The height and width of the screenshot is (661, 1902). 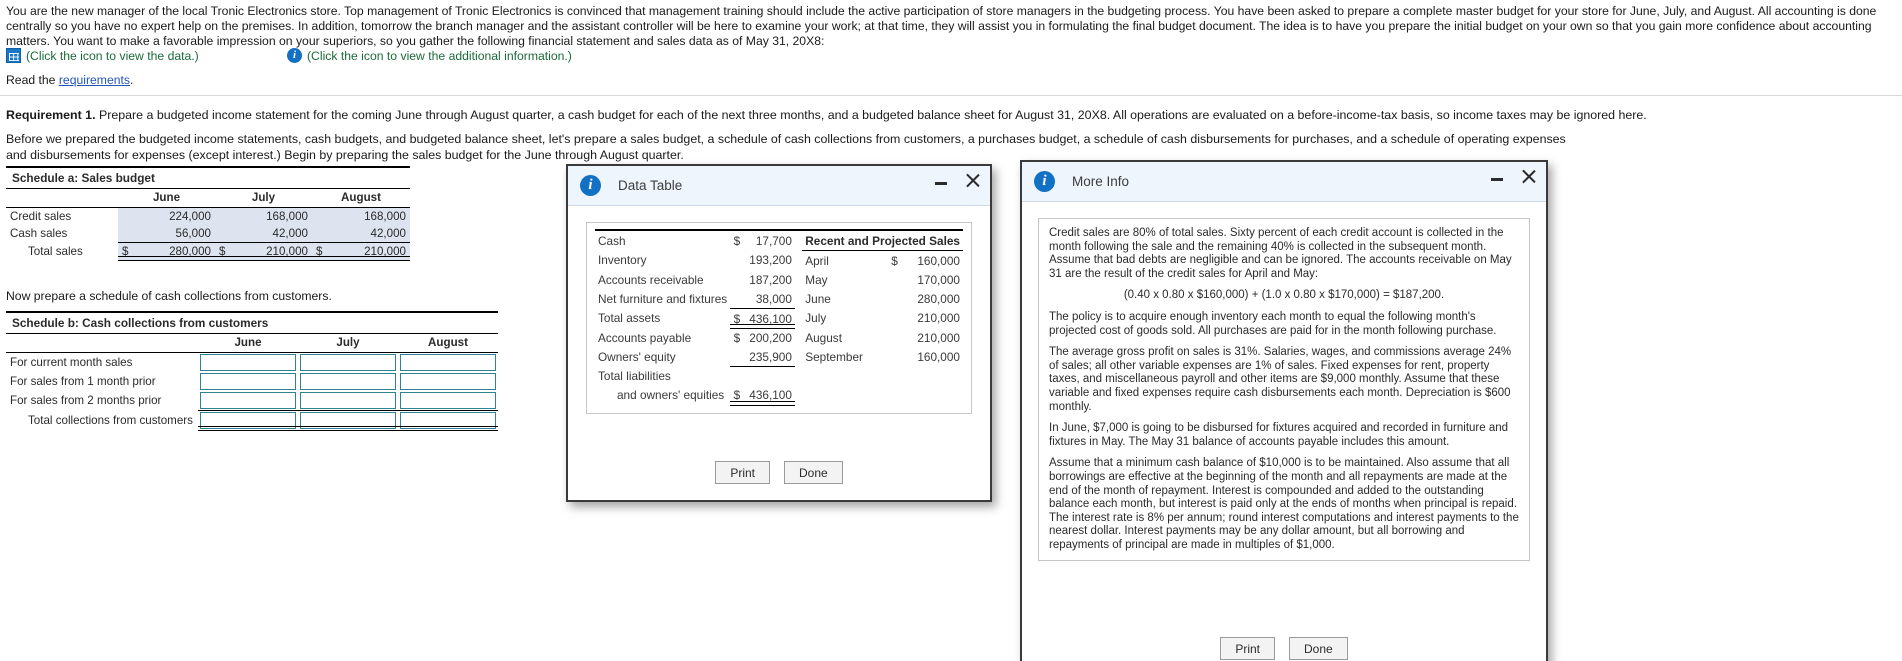 What do you see at coordinates (172, 251) in the screenshot?
I see `total-sales-june: 280,000` at bounding box center [172, 251].